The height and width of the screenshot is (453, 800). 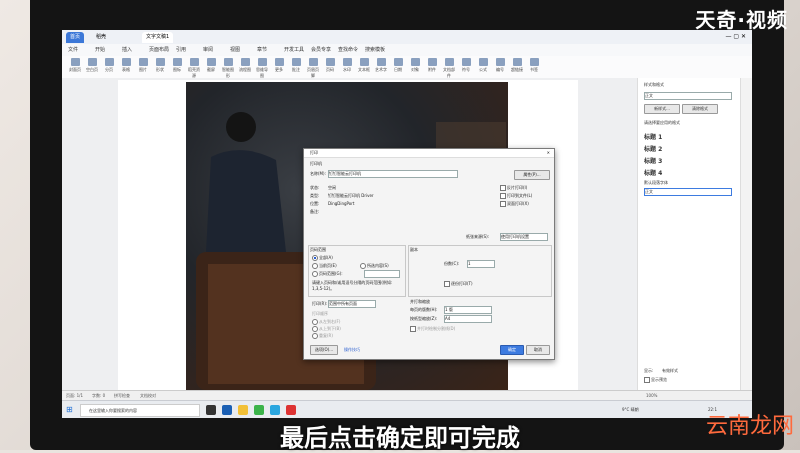 I want to click on style-heading-2: 标题 2, so click(x=688, y=148).